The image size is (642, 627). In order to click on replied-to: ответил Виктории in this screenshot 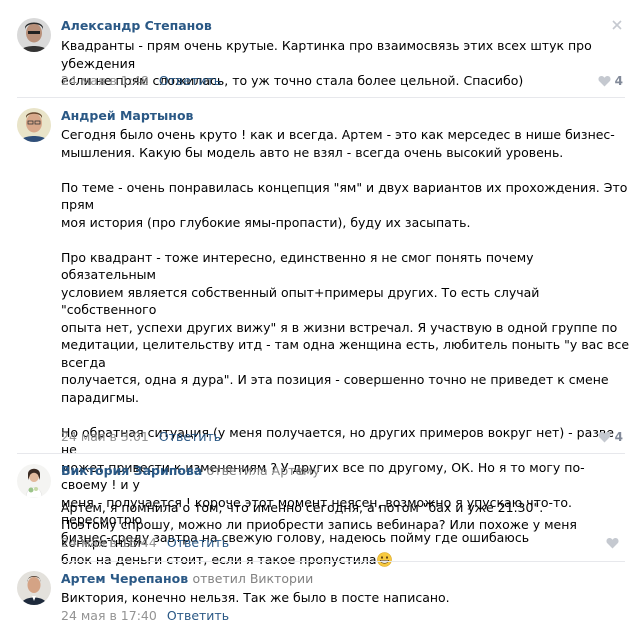, I will do `click(252, 578)`.